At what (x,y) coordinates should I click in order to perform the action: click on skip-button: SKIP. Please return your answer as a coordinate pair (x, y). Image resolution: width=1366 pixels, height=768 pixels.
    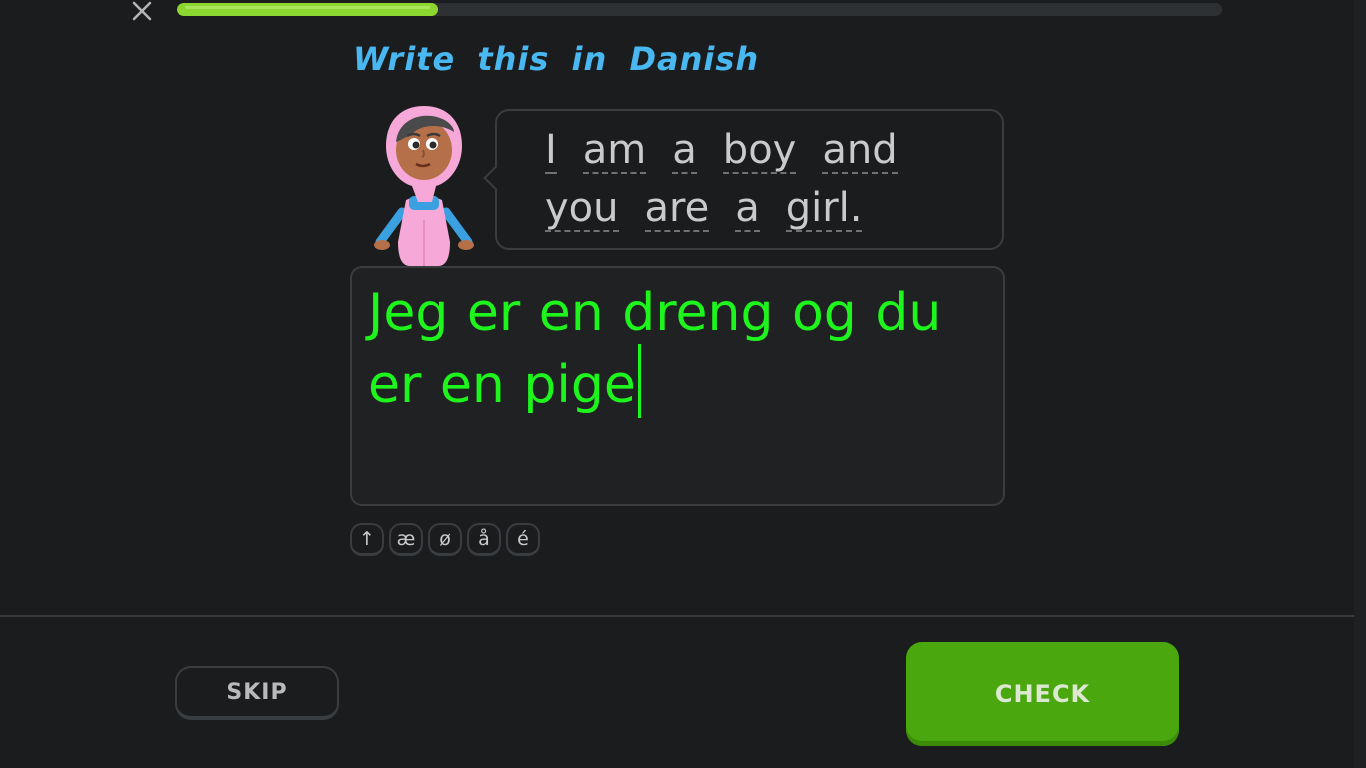
    Looking at the image, I should click on (257, 693).